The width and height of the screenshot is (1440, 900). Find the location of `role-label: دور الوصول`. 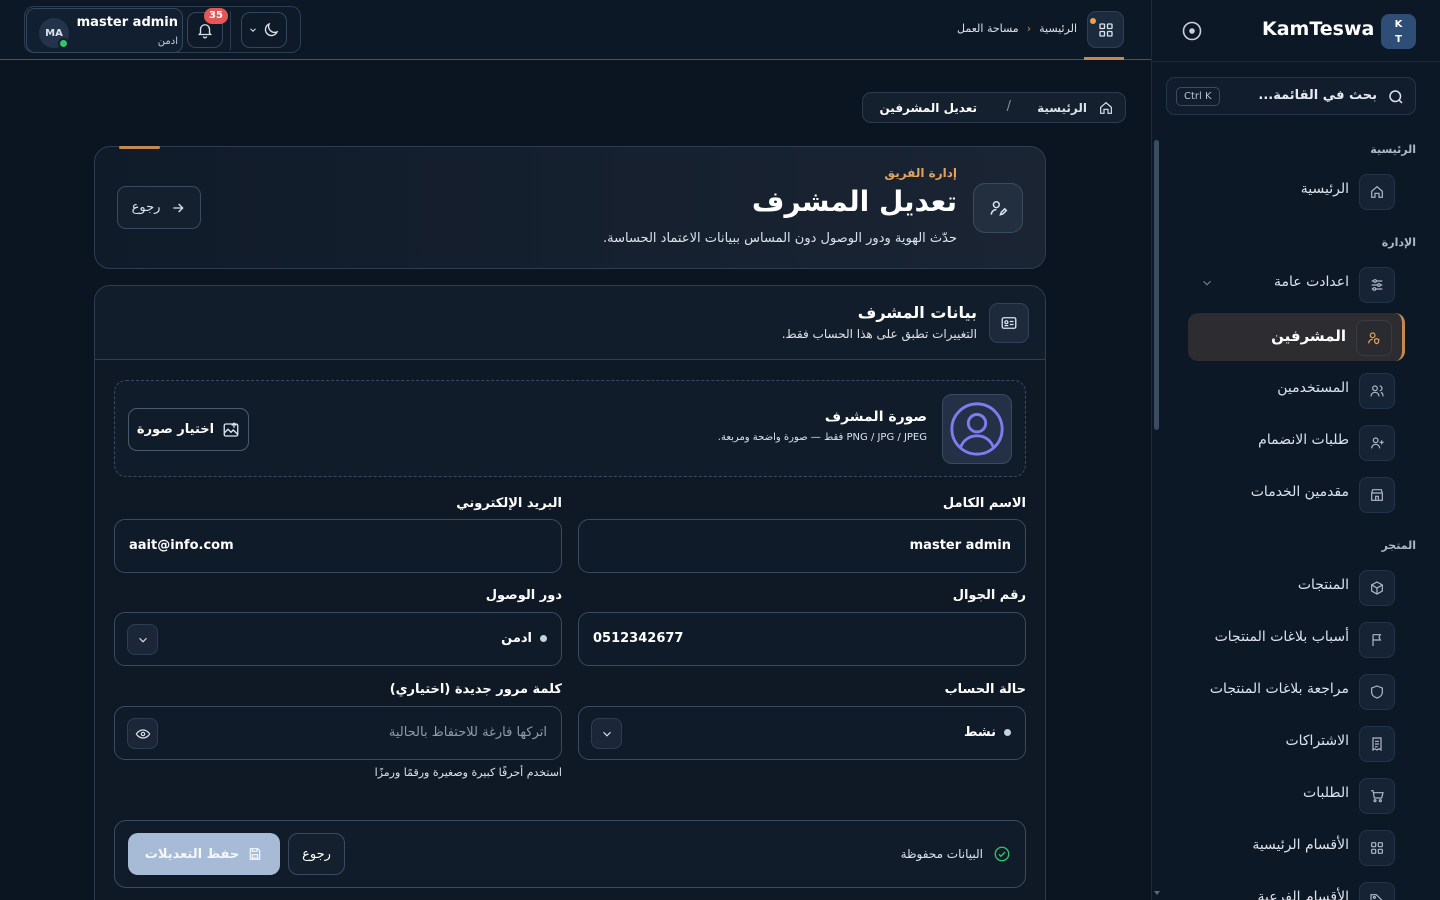

role-label: دور الوصول is located at coordinates (523, 595).